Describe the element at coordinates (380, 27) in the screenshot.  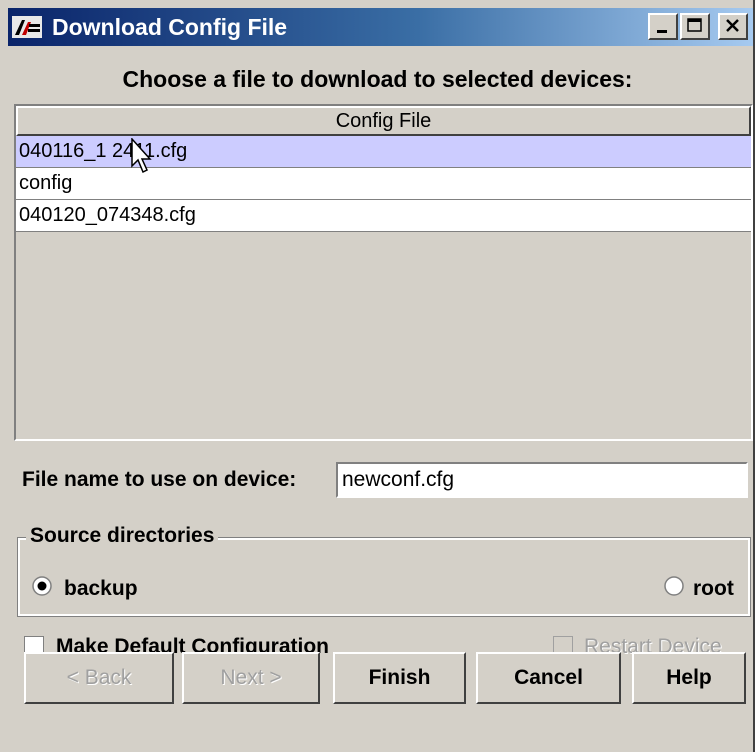
I see `title-bar: Download Config File` at that location.